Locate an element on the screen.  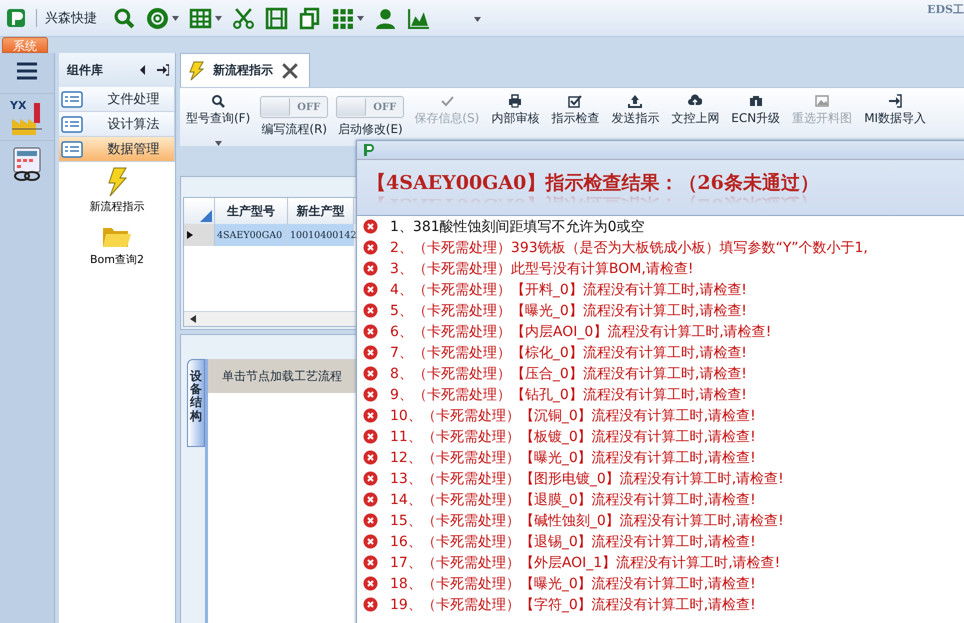
result-message: 14、（卡死需处理）【退膜_0】流程没有计算工时,请检查! is located at coordinates (573, 499).